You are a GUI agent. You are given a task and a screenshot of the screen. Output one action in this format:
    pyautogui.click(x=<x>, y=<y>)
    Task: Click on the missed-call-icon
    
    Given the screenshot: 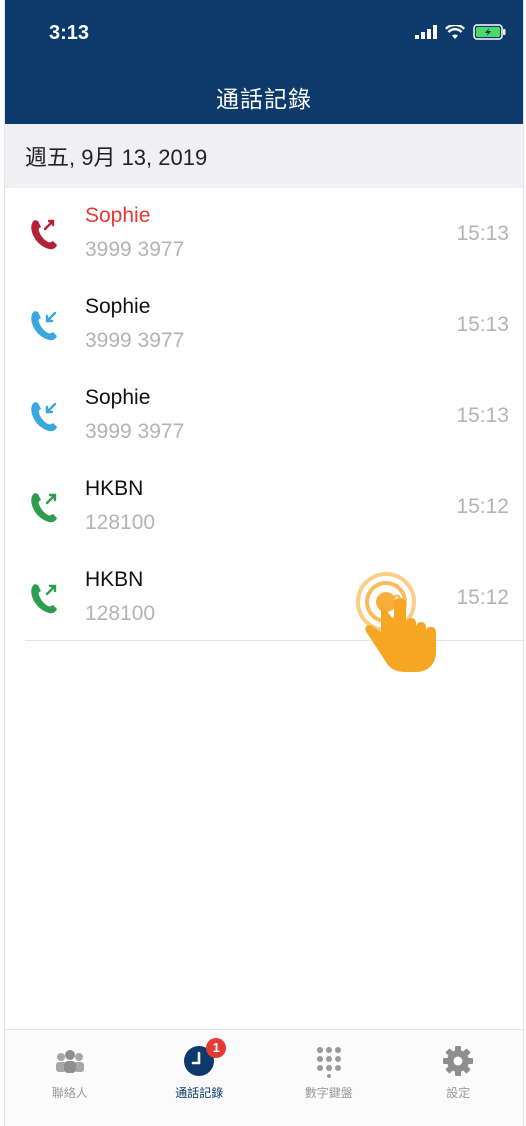 What is the action you would take?
    pyautogui.click(x=44, y=234)
    